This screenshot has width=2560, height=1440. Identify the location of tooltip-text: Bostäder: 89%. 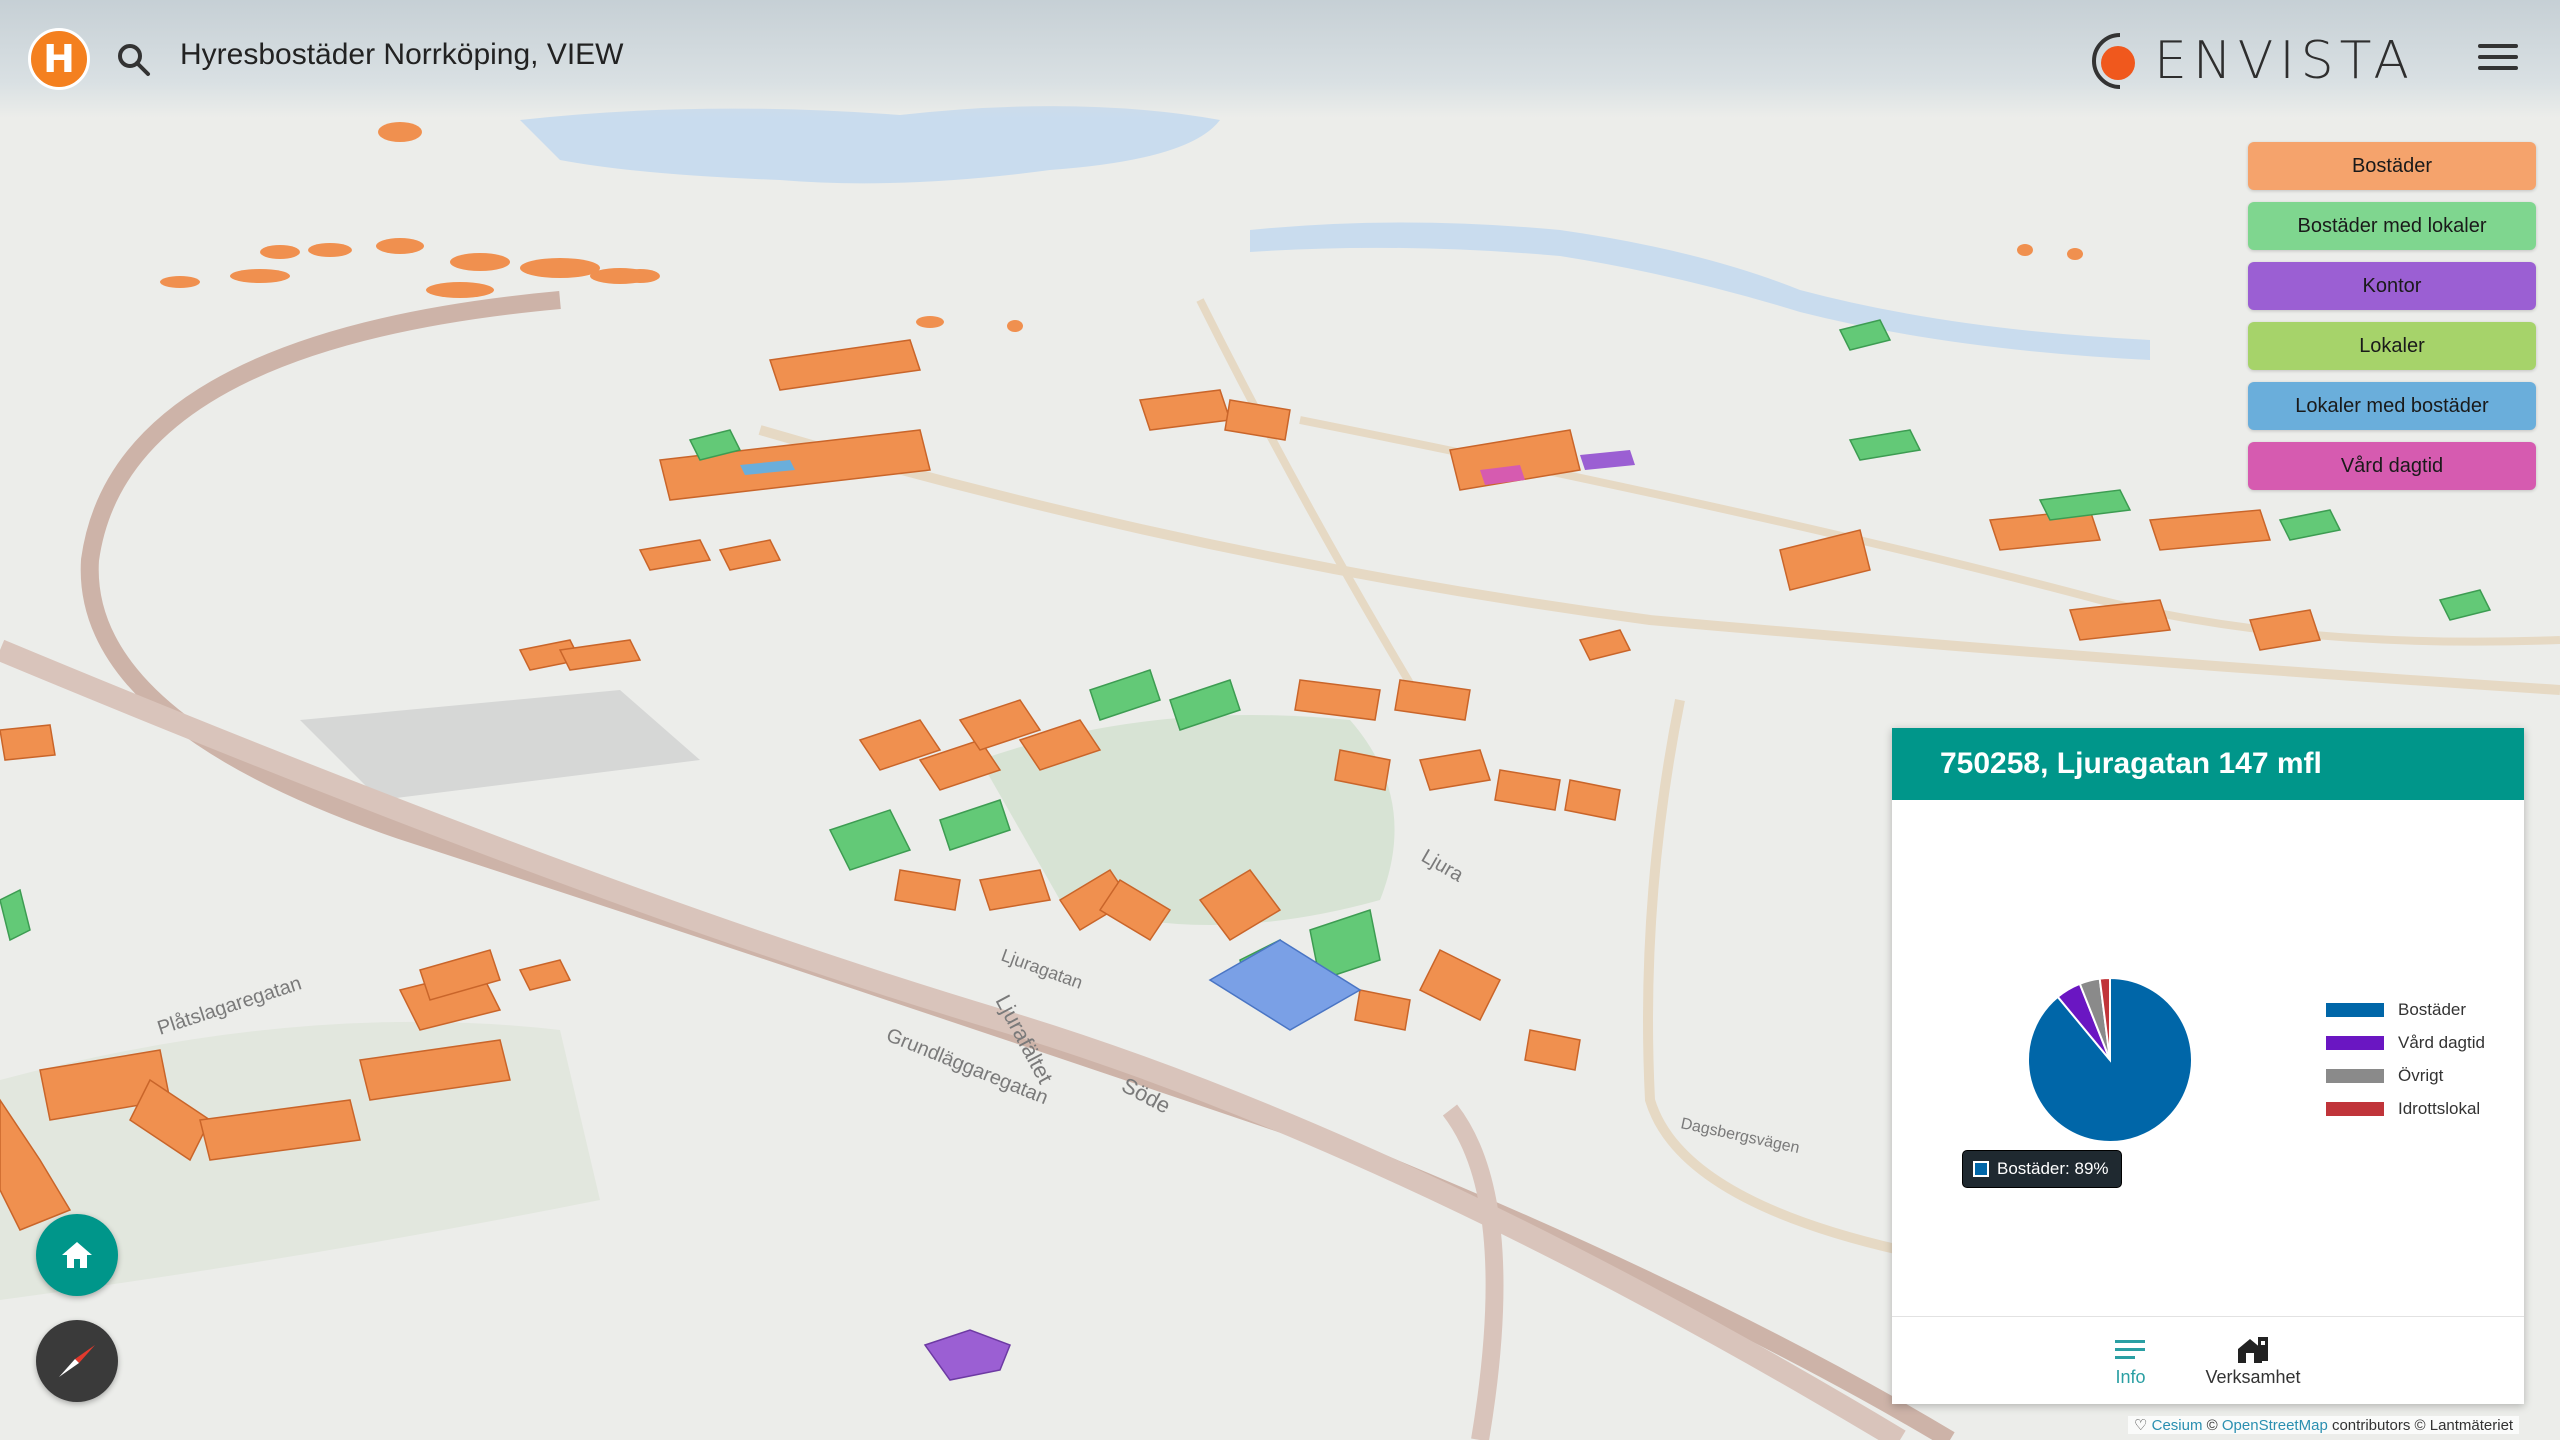
(2053, 1168).